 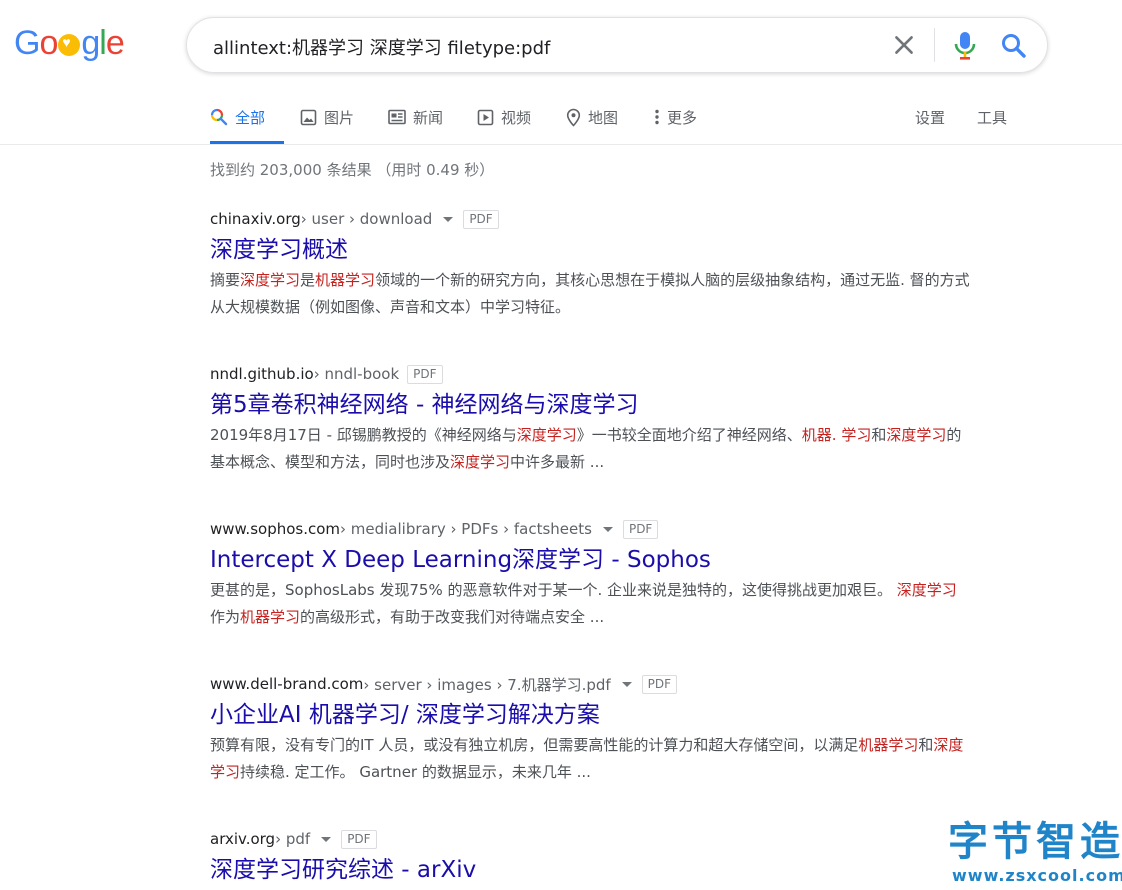 What do you see at coordinates (115, 43) in the screenshot?
I see `logo-letter: e` at bounding box center [115, 43].